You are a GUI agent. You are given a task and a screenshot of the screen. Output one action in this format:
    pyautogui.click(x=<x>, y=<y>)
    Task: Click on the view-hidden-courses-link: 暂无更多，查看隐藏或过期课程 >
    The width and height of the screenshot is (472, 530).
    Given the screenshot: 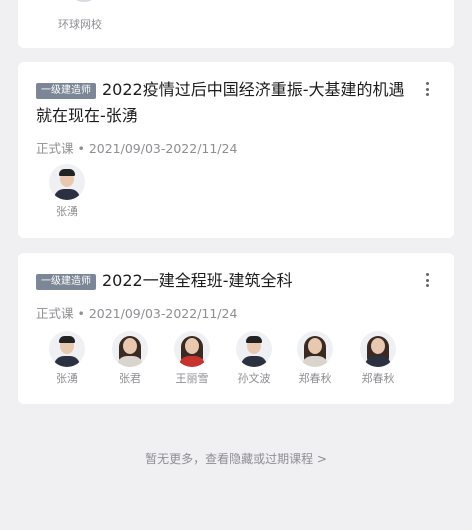 What is the action you would take?
    pyautogui.click(x=236, y=458)
    